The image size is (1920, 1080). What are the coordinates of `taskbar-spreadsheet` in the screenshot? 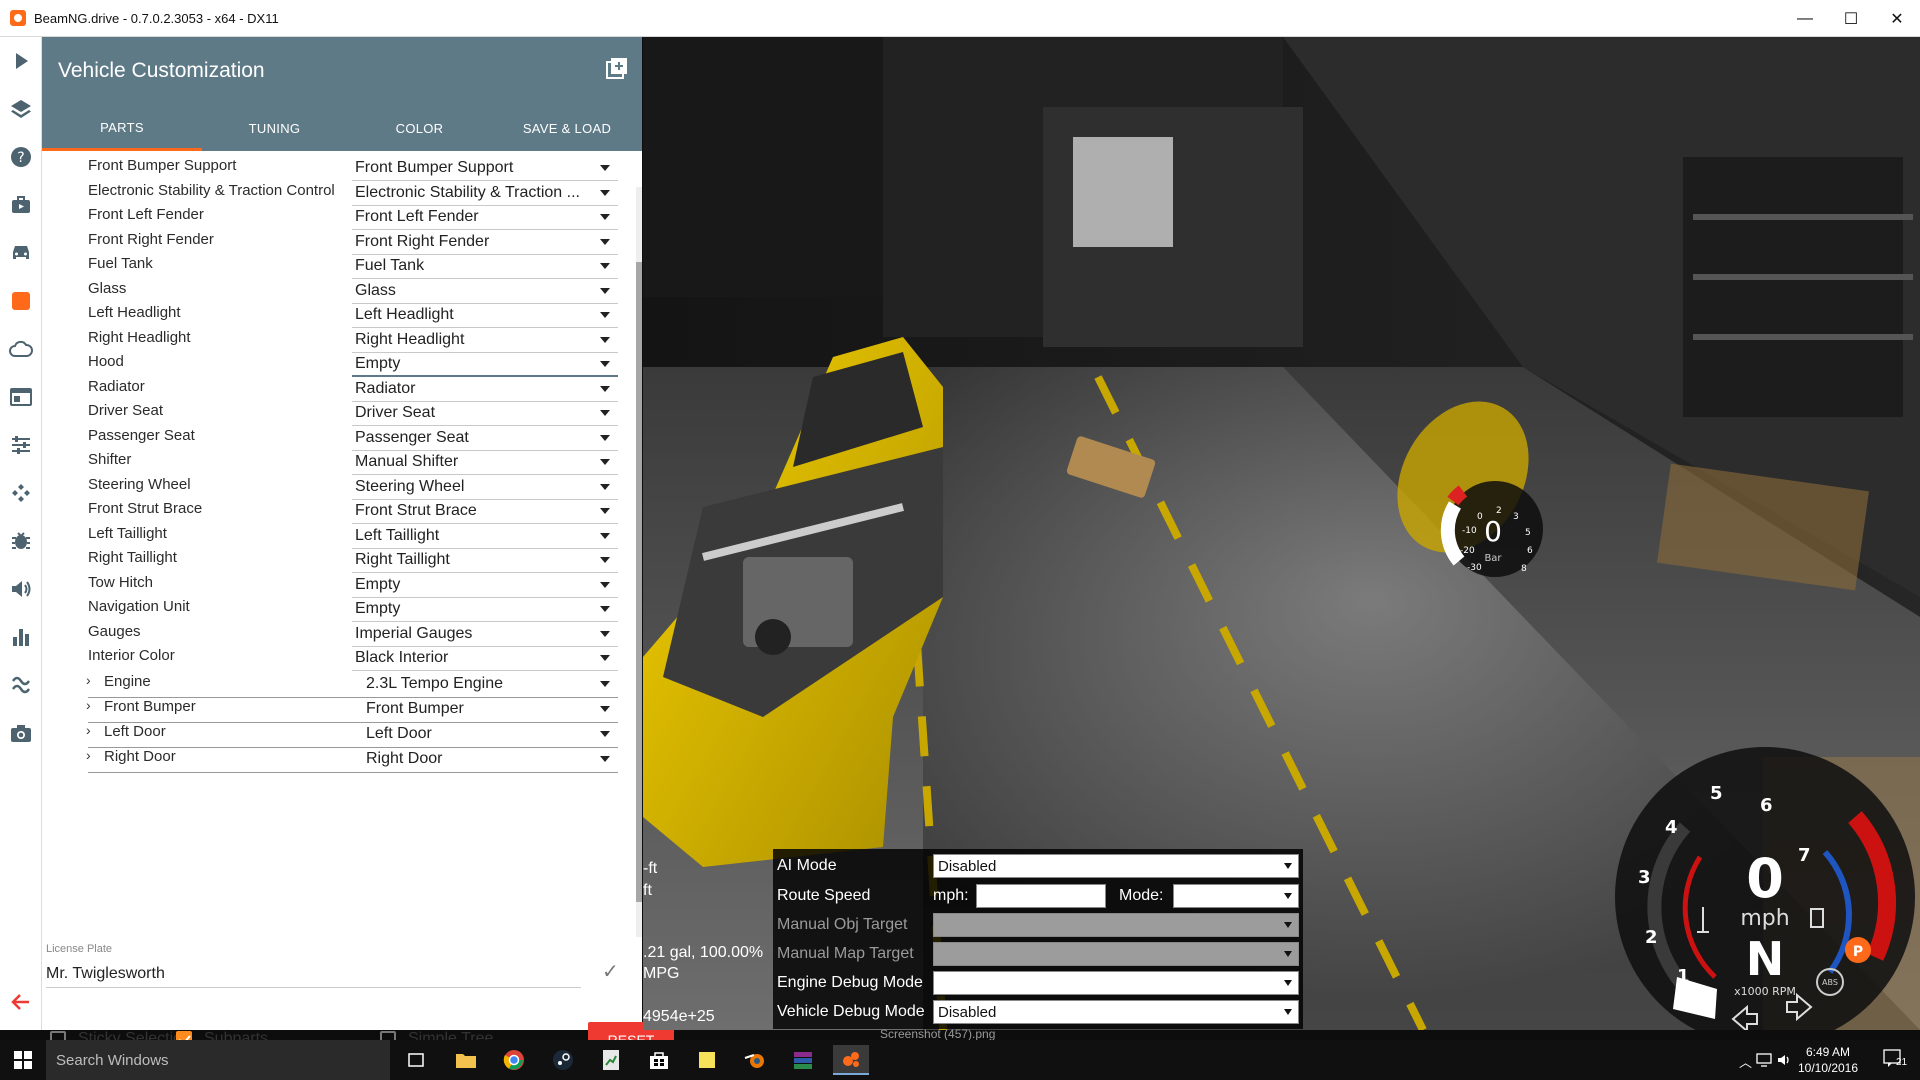 It's located at (611, 1060).